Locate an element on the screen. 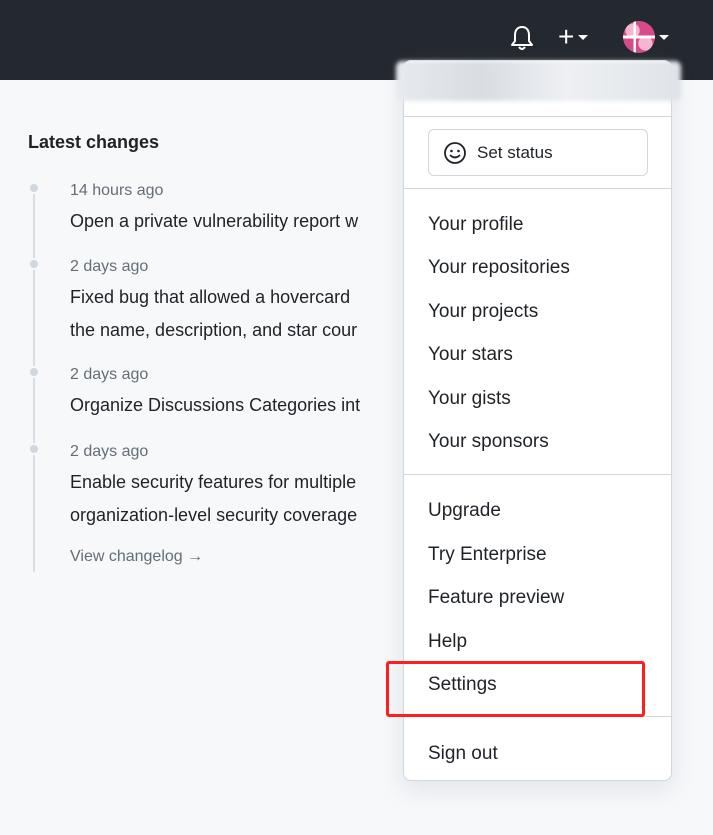 This screenshot has width=713, height=835. set-status-button: Set status is located at coordinates (538, 152).